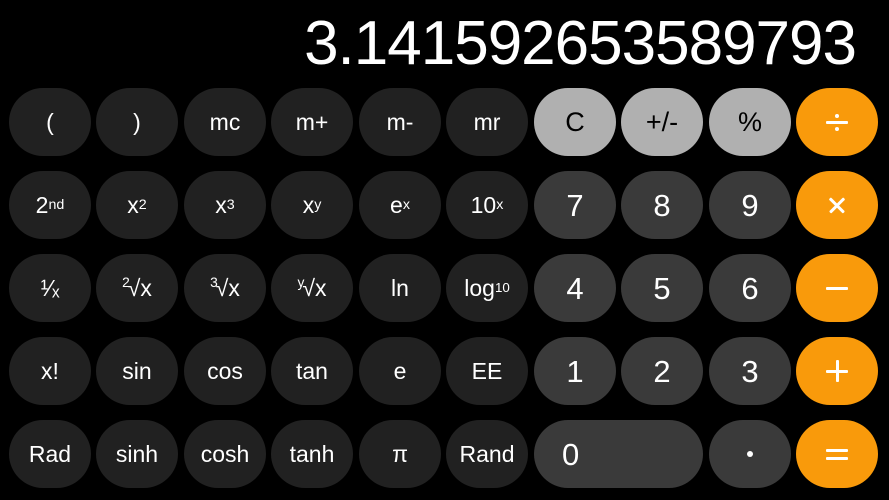  I want to click on key-decimal, so click(750, 454).